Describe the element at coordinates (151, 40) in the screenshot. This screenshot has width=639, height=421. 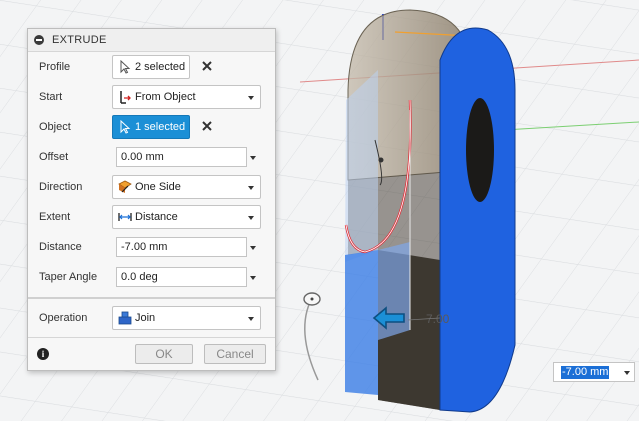
I see `dialog-header: EXTRUDE` at that location.